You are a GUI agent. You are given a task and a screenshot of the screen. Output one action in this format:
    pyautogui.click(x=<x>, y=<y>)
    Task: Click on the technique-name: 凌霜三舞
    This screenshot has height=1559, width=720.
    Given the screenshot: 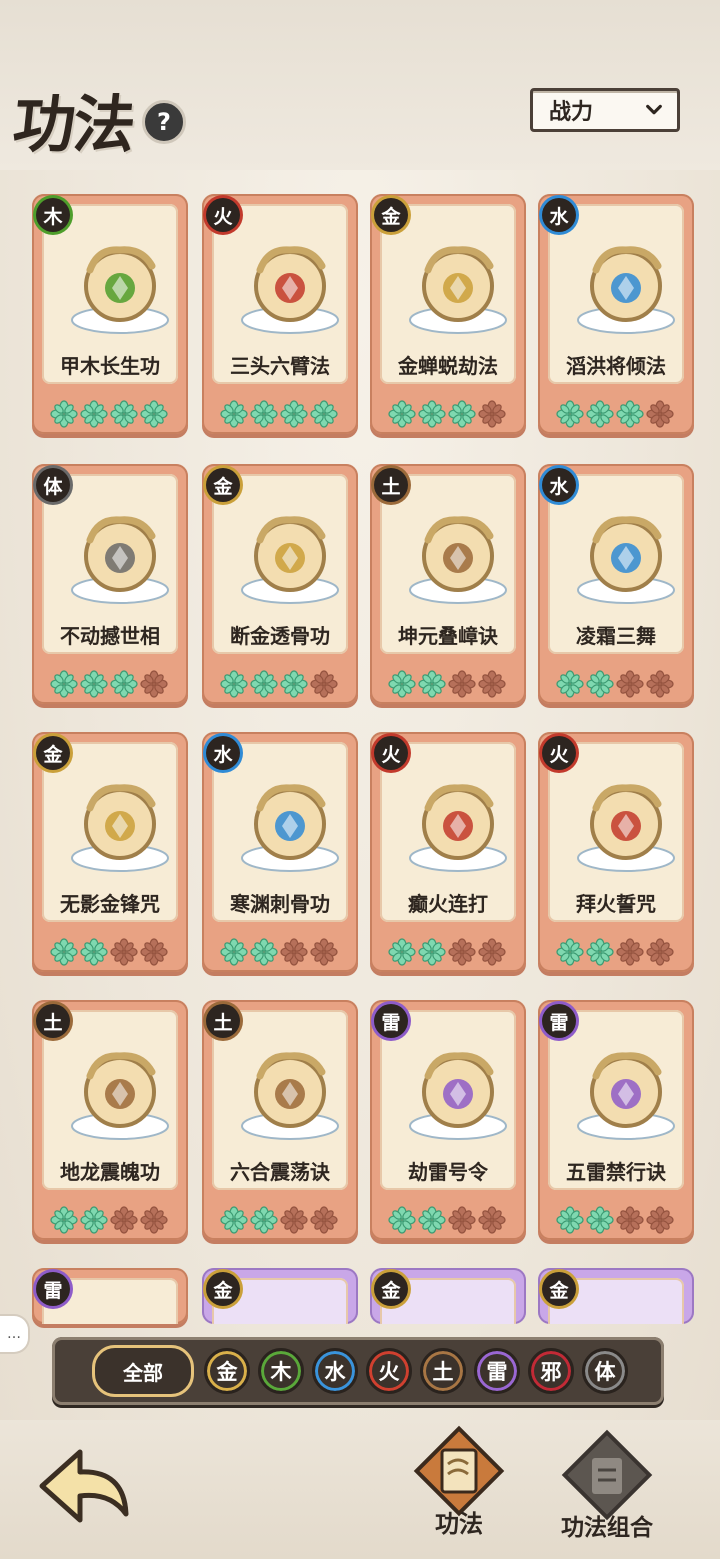 What is the action you would take?
    pyautogui.click(x=616, y=636)
    